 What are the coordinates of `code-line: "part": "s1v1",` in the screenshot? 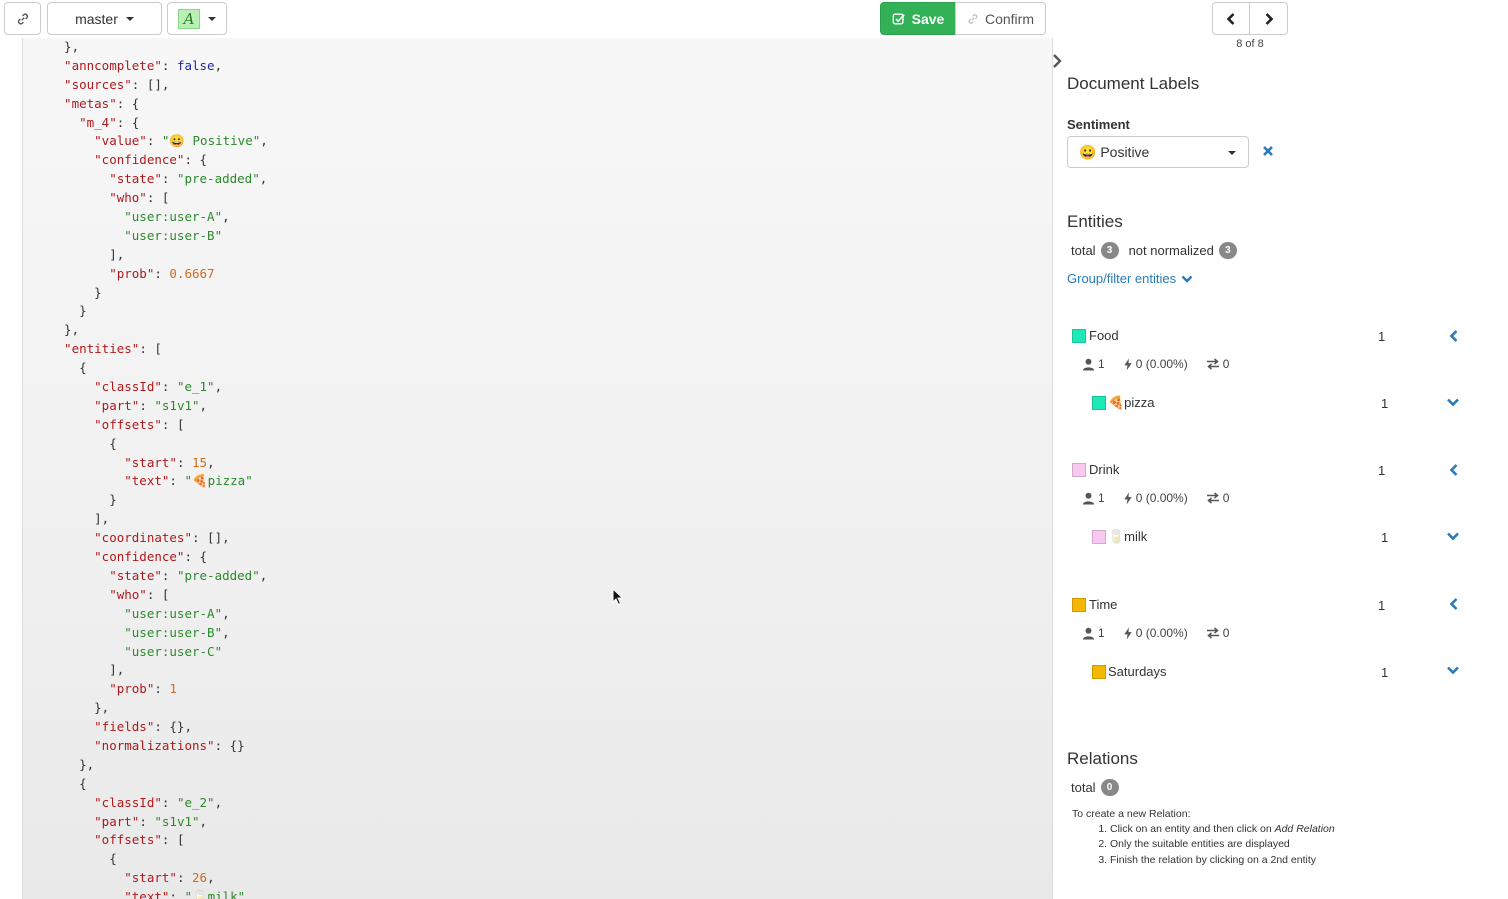 It's located at (158, 406).